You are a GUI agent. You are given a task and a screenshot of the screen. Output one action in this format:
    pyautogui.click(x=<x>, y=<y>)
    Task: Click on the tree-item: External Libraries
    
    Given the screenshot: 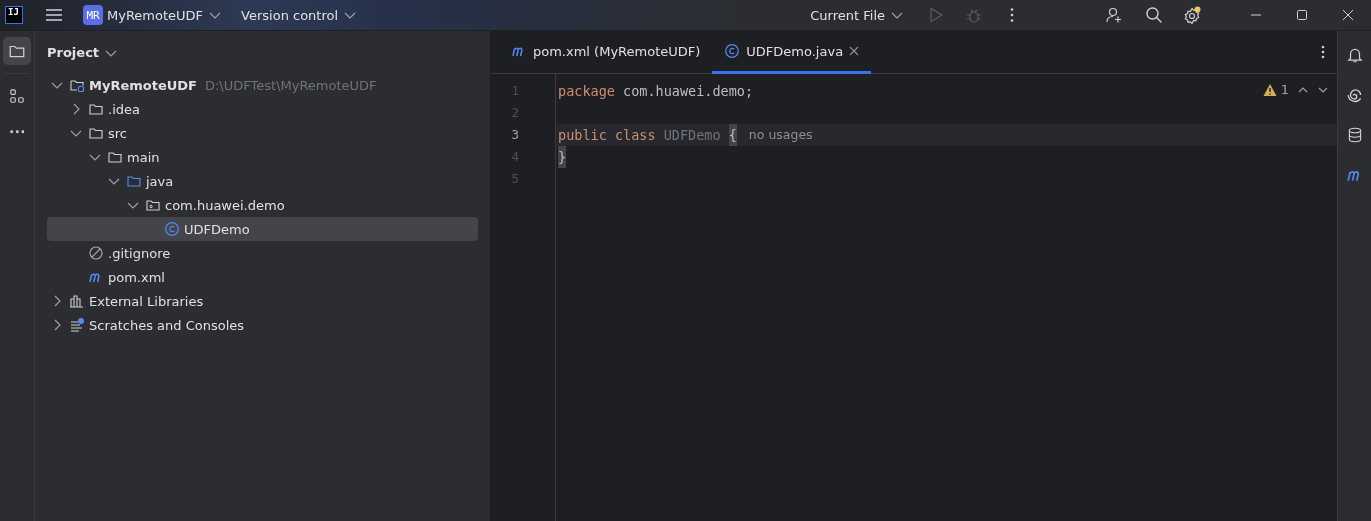 What is the action you would take?
    pyautogui.click(x=262, y=301)
    